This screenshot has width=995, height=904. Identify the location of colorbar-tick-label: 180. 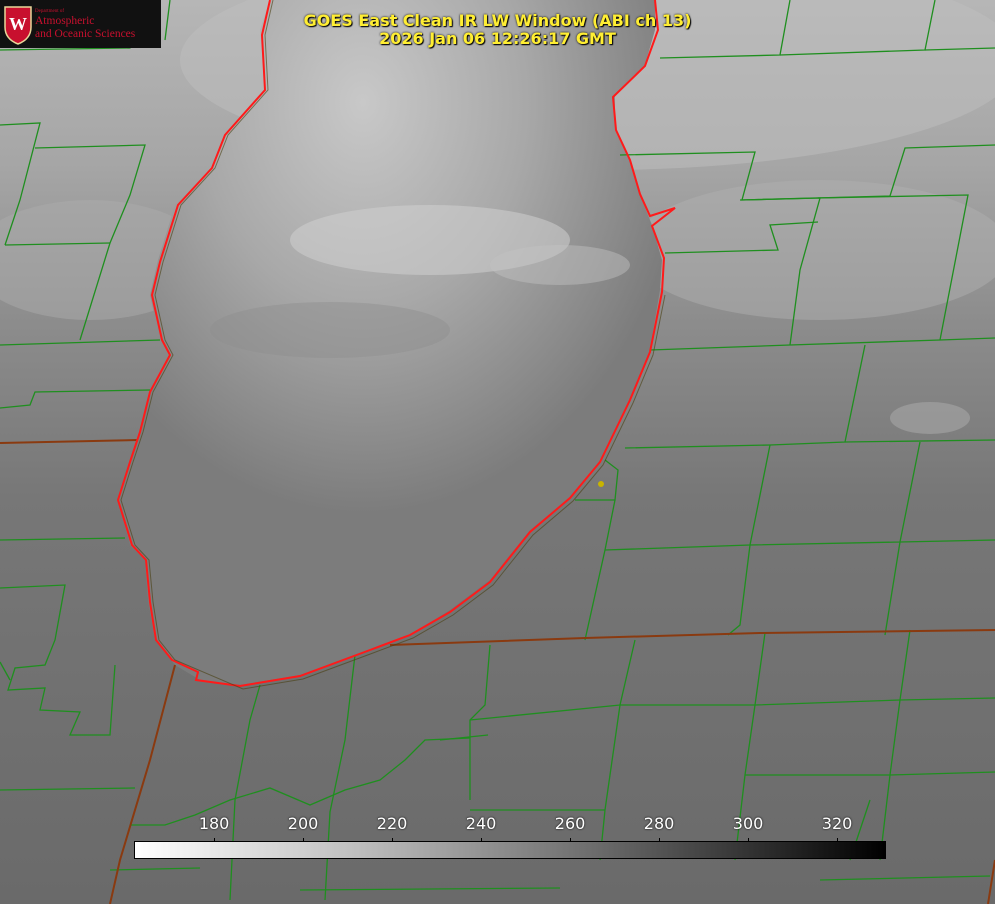
(214, 823).